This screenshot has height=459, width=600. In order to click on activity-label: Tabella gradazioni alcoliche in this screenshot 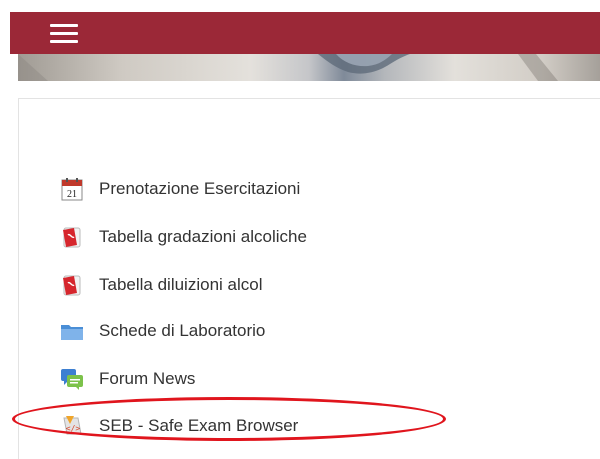, I will do `click(203, 236)`.